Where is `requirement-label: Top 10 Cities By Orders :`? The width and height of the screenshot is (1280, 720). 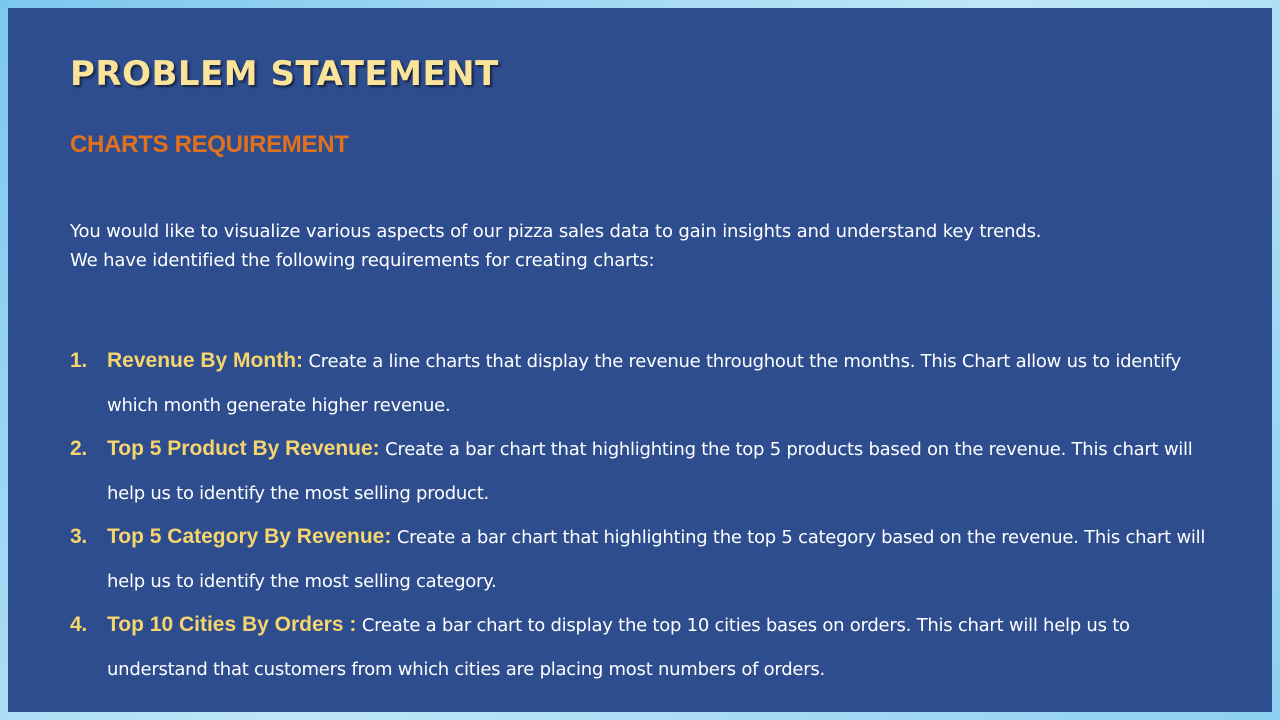
requirement-label: Top 10 Cities By Orders : is located at coordinates (232, 624).